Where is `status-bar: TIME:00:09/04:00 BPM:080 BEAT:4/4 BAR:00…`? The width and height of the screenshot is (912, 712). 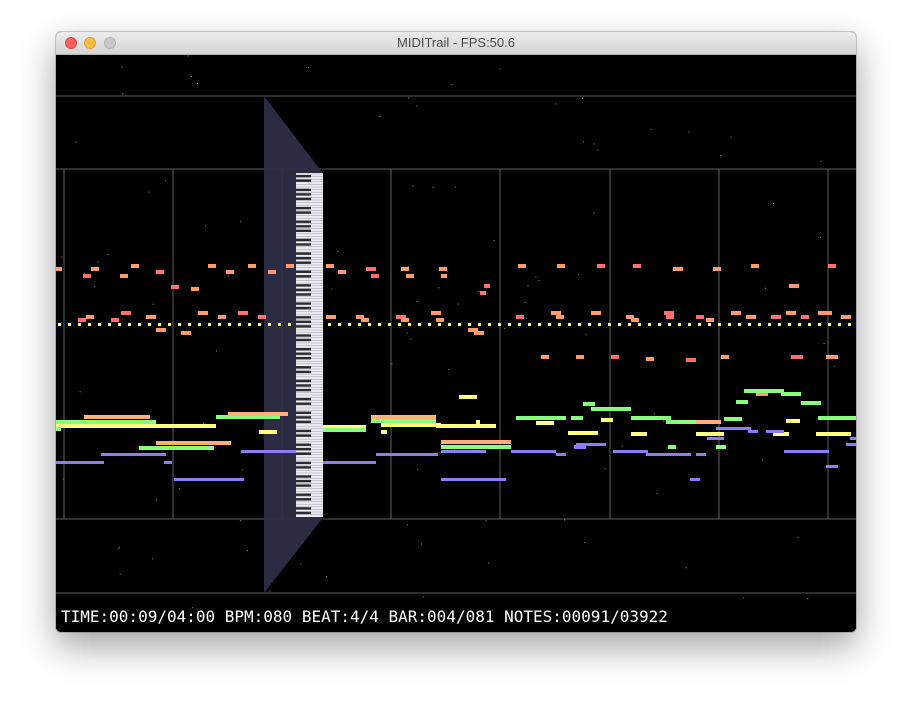 status-bar: TIME:00:09/04:00 BPM:080 BEAT:4/4 BAR:00… is located at coordinates (364, 616).